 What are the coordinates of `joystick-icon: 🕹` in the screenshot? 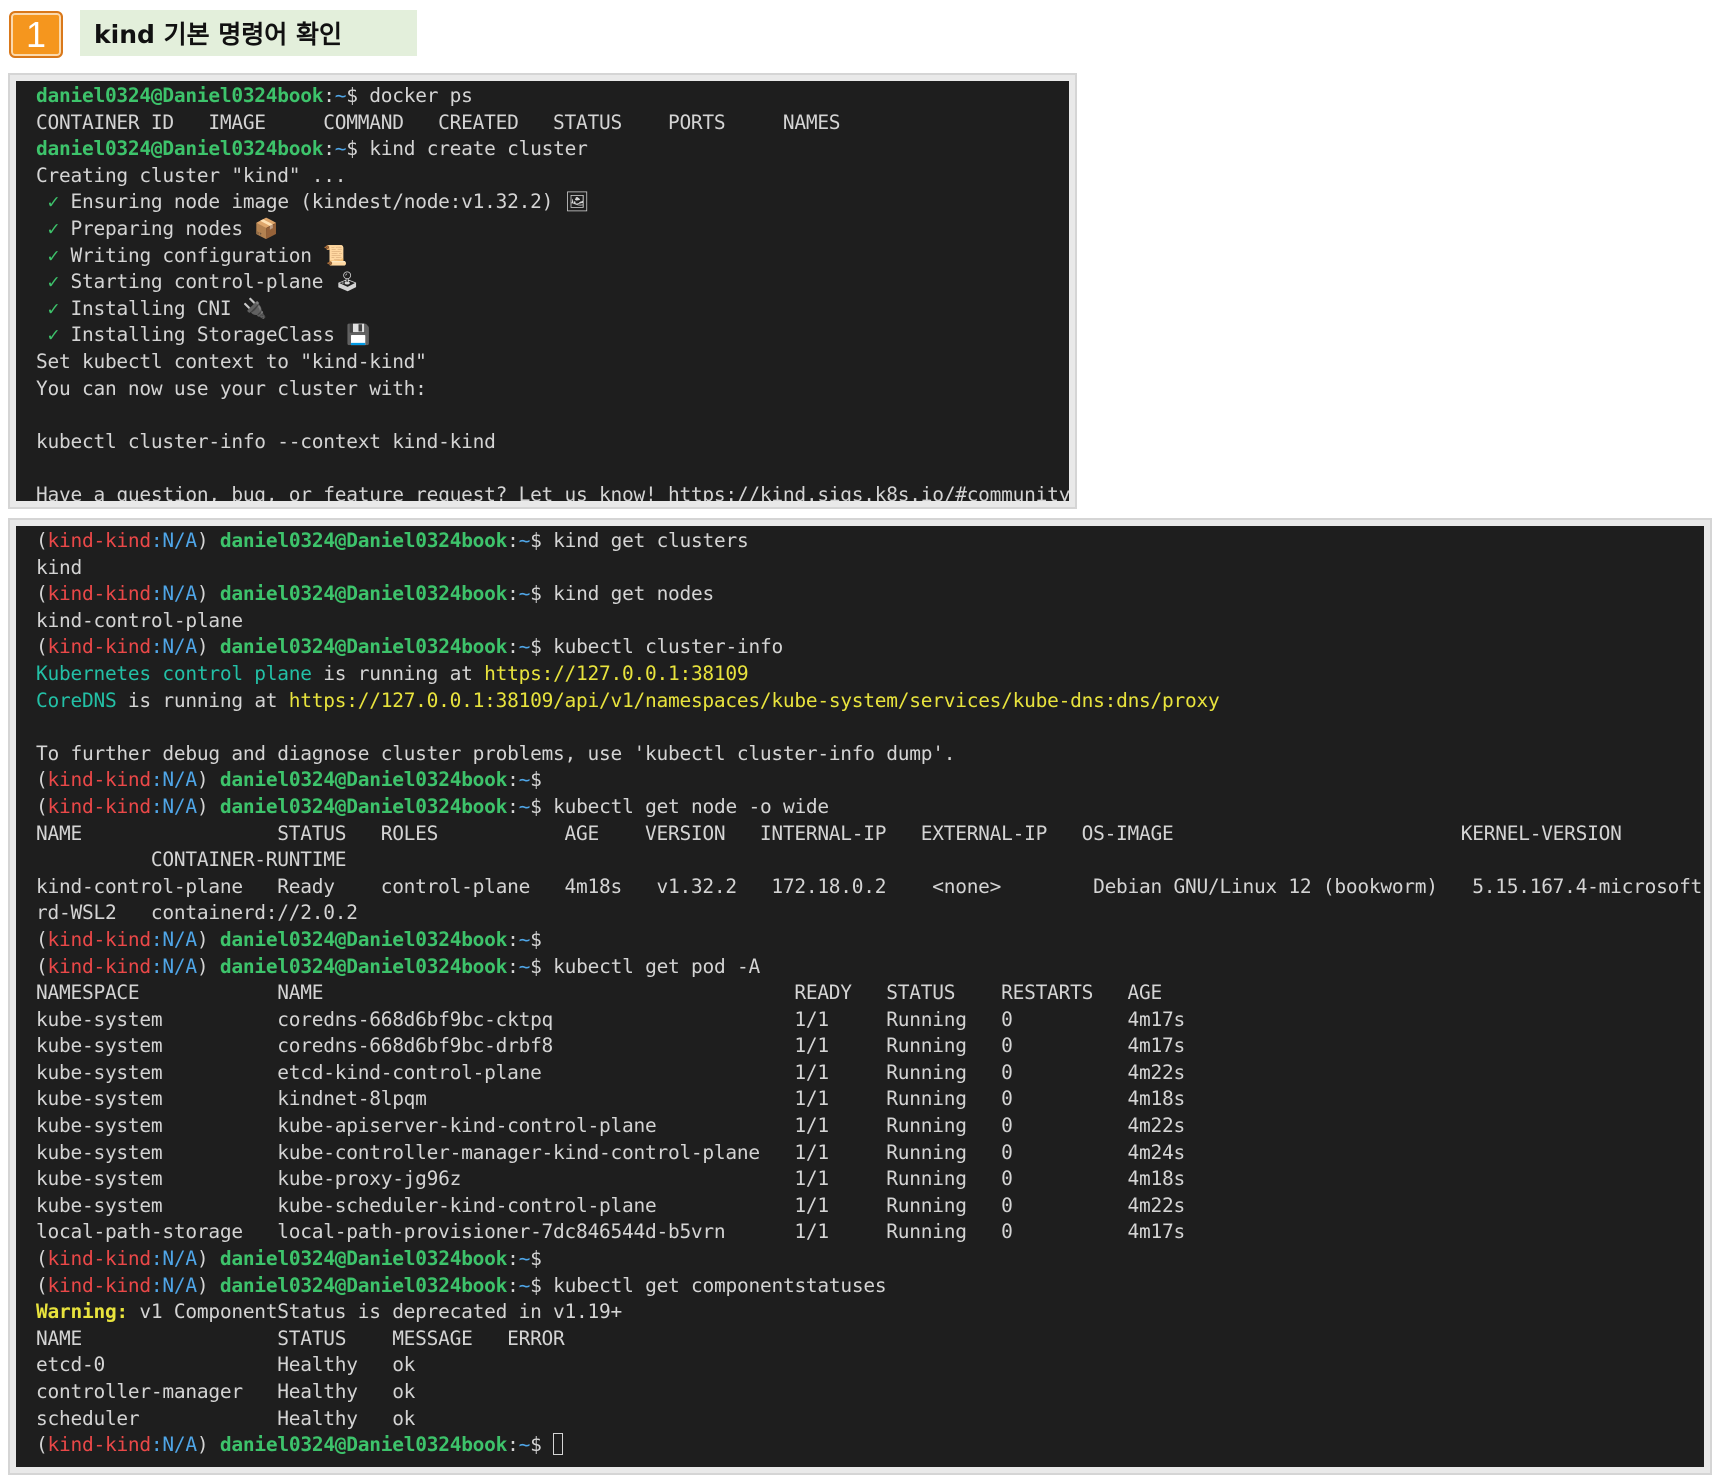 It's located at (347, 282).